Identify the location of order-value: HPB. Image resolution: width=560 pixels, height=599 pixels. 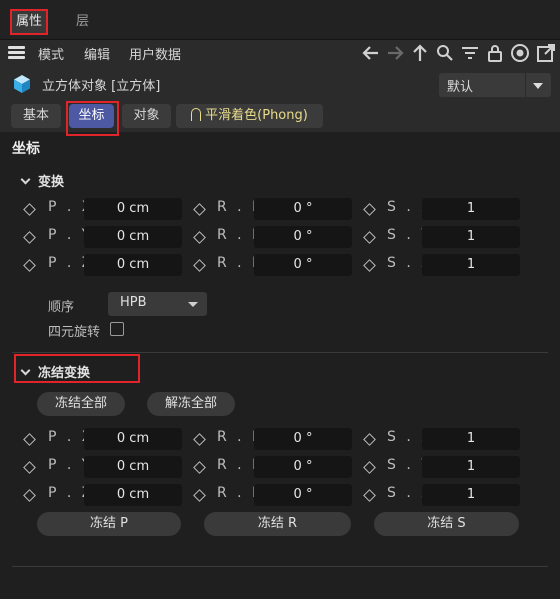
(133, 302).